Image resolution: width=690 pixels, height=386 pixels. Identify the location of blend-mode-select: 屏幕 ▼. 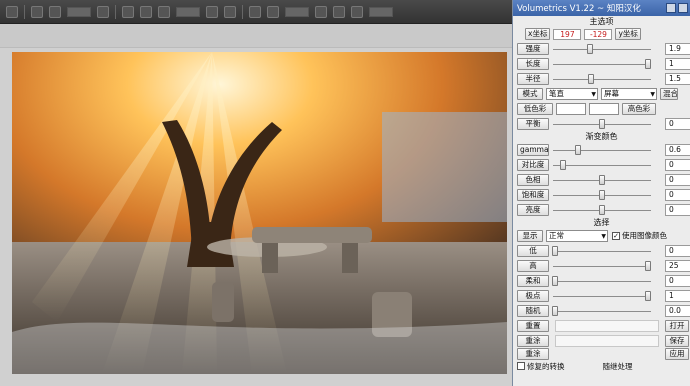
(629, 93).